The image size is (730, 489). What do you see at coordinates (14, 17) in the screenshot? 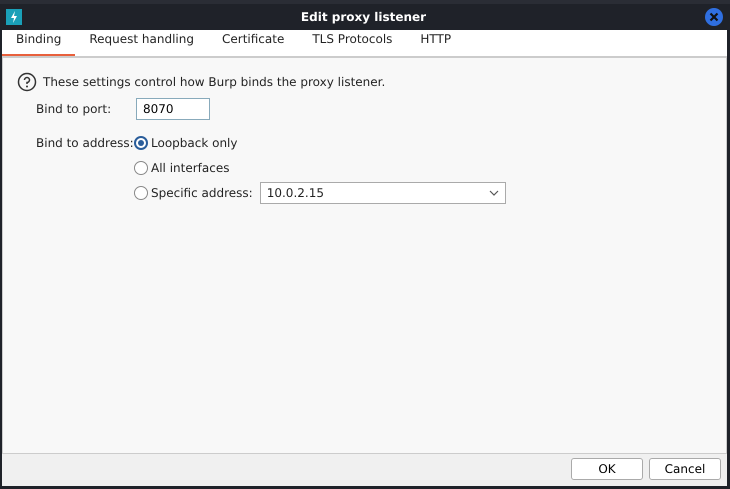
I see `app-logo-icon` at bounding box center [14, 17].